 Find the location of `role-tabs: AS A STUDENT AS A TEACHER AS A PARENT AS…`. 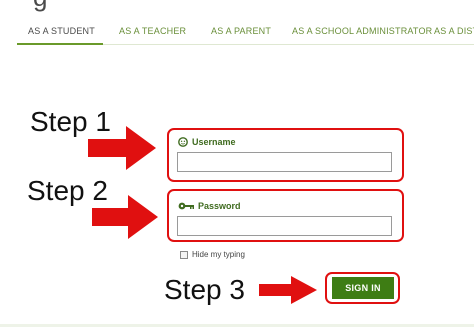

role-tabs: AS A STUDENT AS A TEACHER AS A PARENT AS… is located at coordinates (237, 33).